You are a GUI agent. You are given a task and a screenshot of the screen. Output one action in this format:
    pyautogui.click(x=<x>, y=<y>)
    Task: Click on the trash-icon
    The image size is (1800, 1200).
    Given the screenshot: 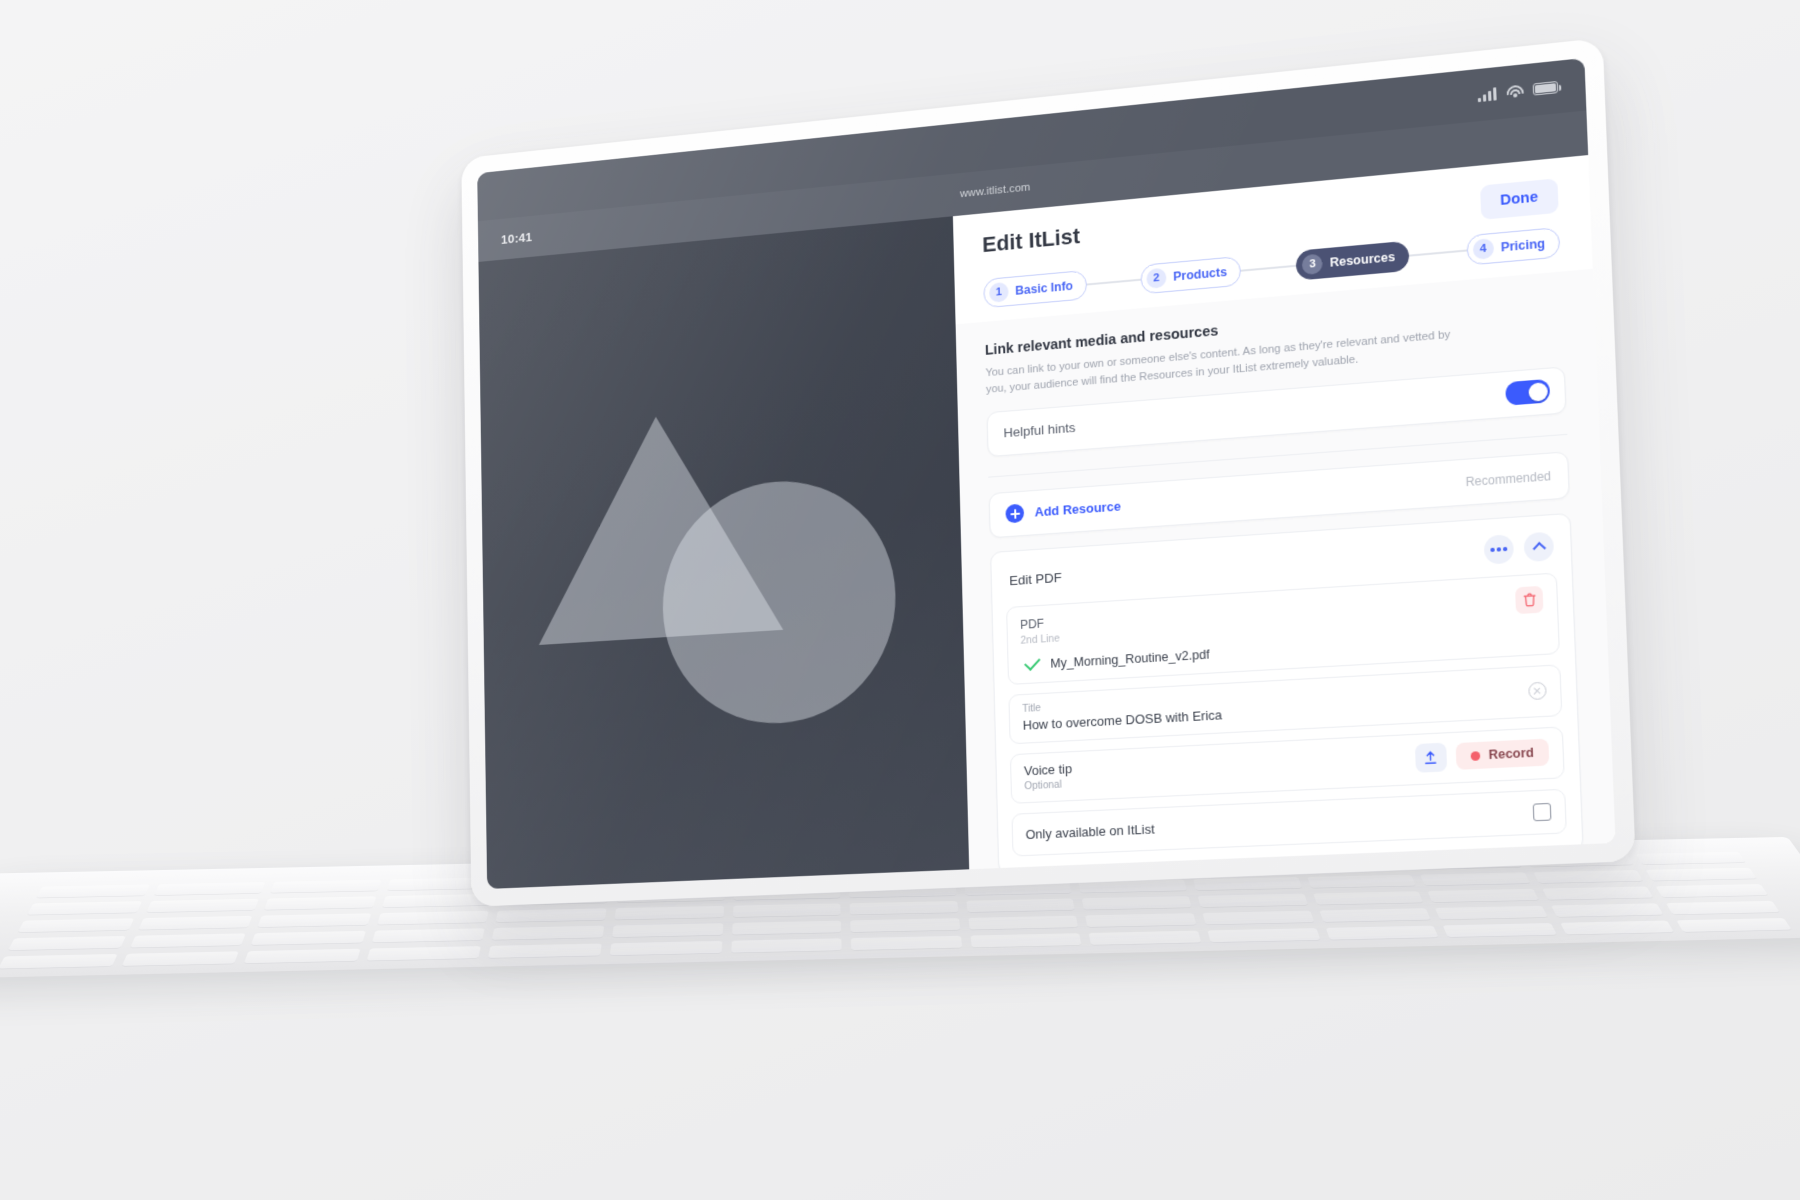 What is the action you would take?
    pyautogui.click(x=1529, y=599)
    